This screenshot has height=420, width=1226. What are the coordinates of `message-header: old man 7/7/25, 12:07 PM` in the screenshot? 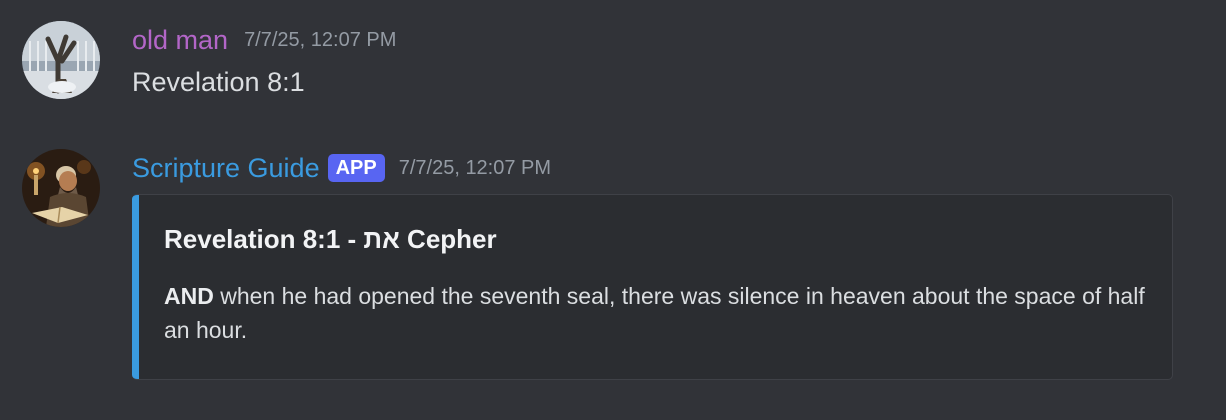 It's located at (264, 40).